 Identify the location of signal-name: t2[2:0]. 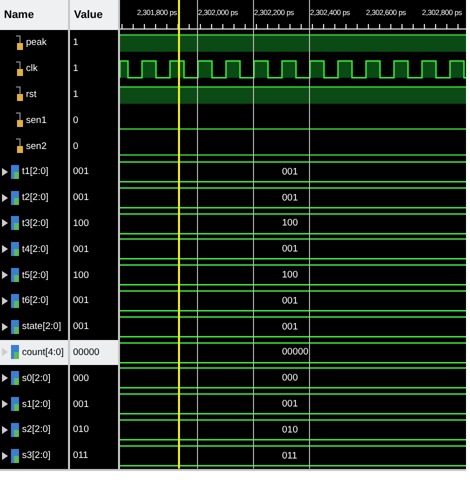
(34, 197).